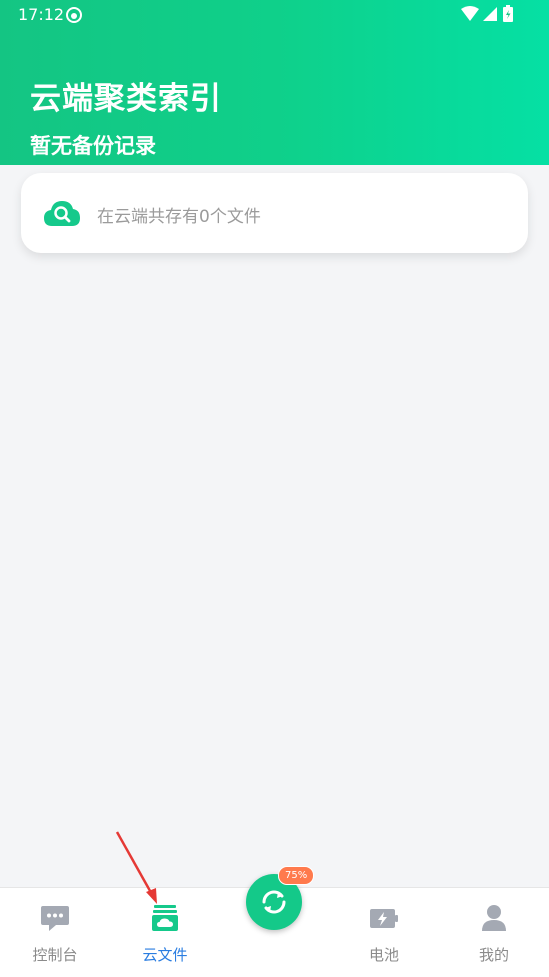 The width and height of the screenshot is (549, 977). Describe the element at coordinates (274, 15) in the screenshot. I see `status-bar: 17:12` at that location.